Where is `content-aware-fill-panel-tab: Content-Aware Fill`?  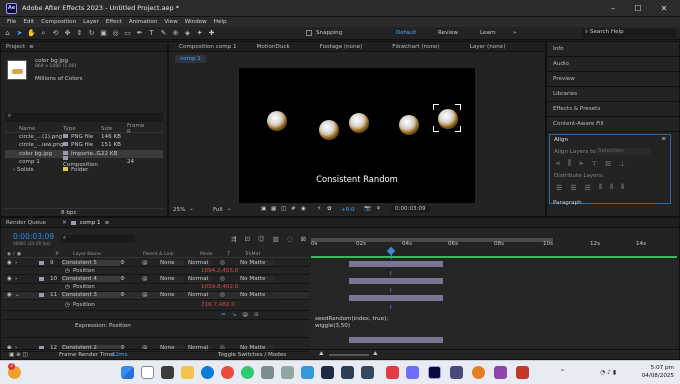 content-aware-fill-panel-tab: Content-Aware Fill is located at coordinates (613, 124).